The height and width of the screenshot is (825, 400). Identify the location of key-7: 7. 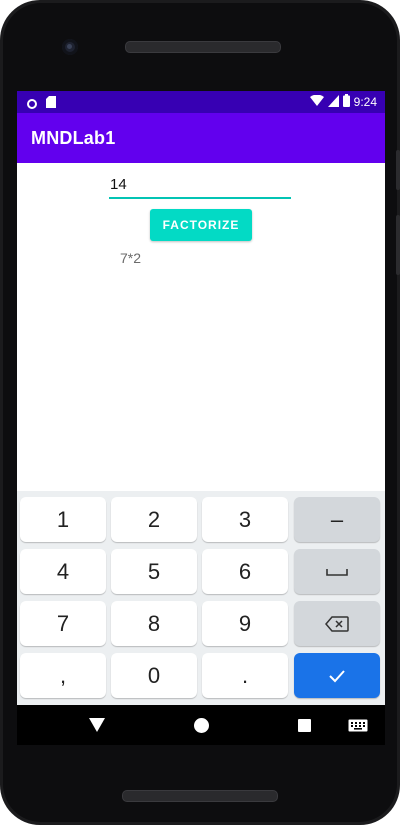
(63, 623).